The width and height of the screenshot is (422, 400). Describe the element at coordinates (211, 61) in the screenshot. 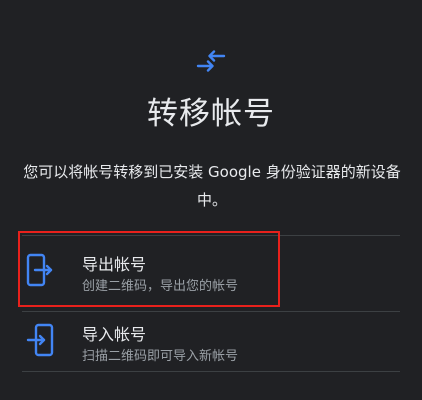

I see `transfer-arrows-icon` at that location.